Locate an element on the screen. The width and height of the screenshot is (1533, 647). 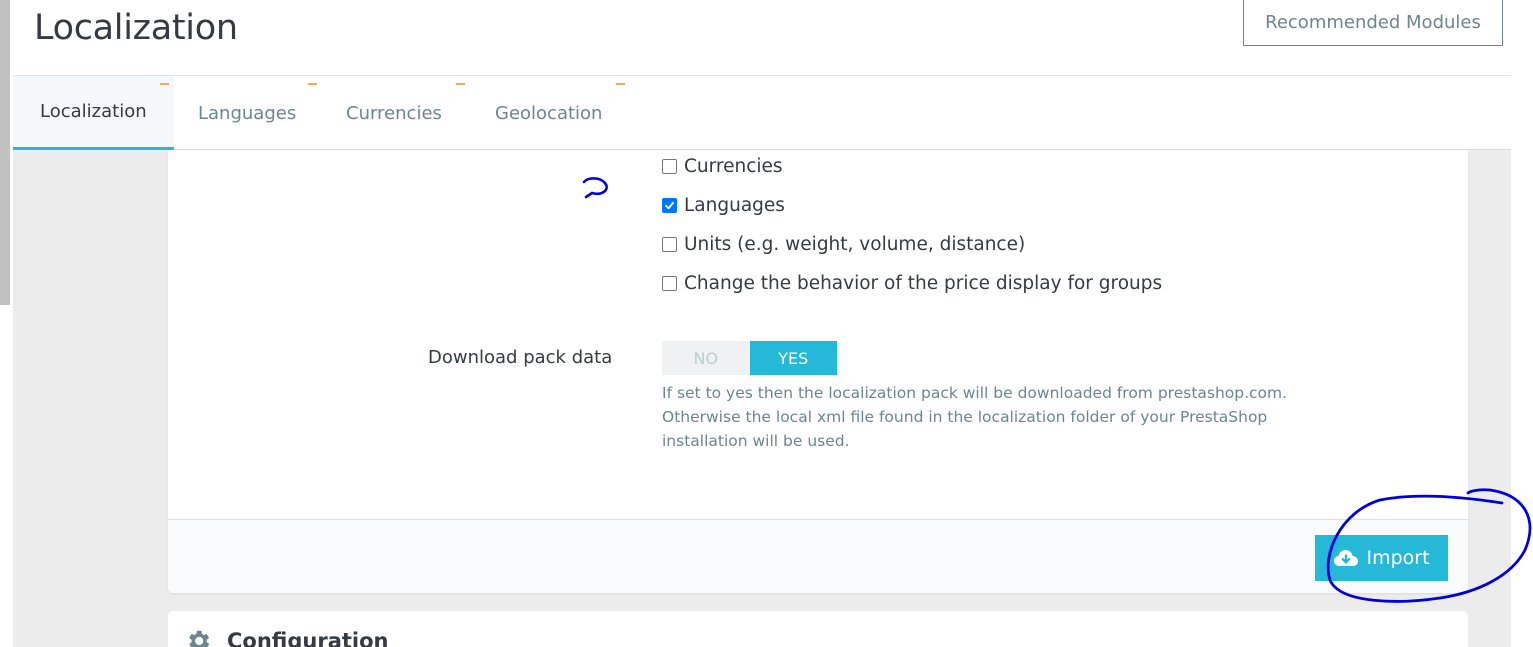
check-icon is located at coordinates (669, 205).